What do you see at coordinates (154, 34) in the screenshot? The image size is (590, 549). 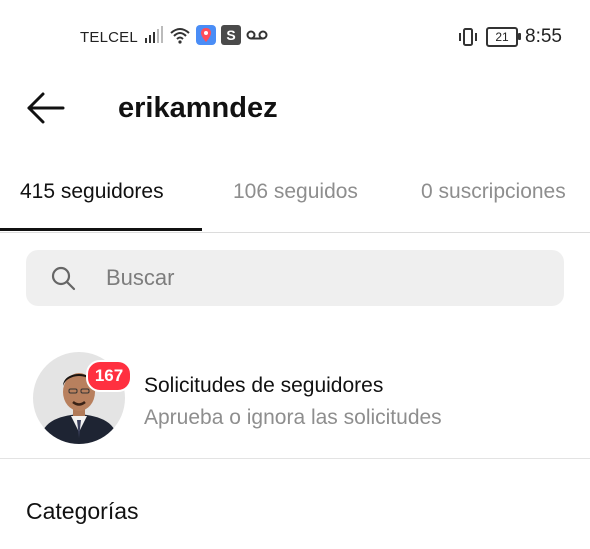 I see `signal-icon` at bounding box center [154, 34].